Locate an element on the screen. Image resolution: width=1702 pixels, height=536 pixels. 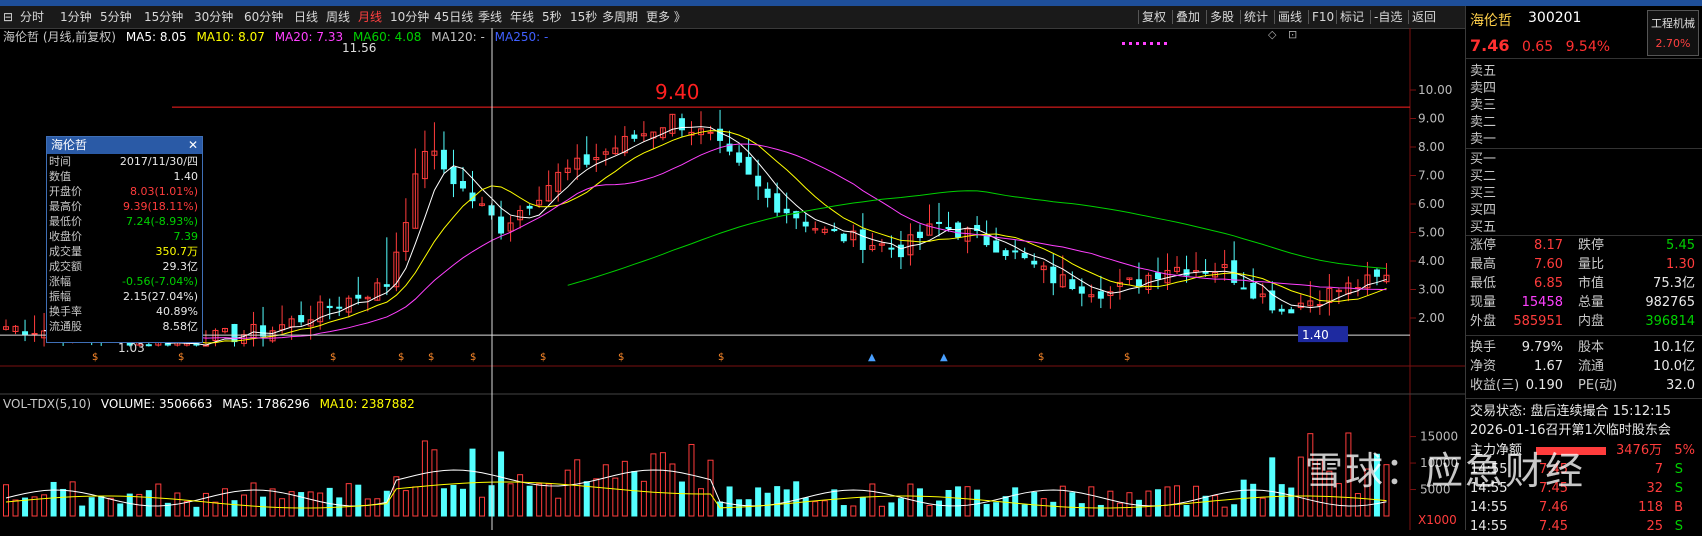
period-tab-13: 5秒 is located at coordinates (552, 17).